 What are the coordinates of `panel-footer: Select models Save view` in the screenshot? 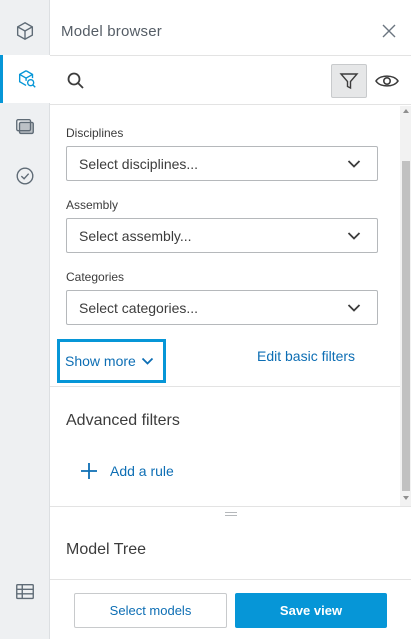 It's located at (230, 609).